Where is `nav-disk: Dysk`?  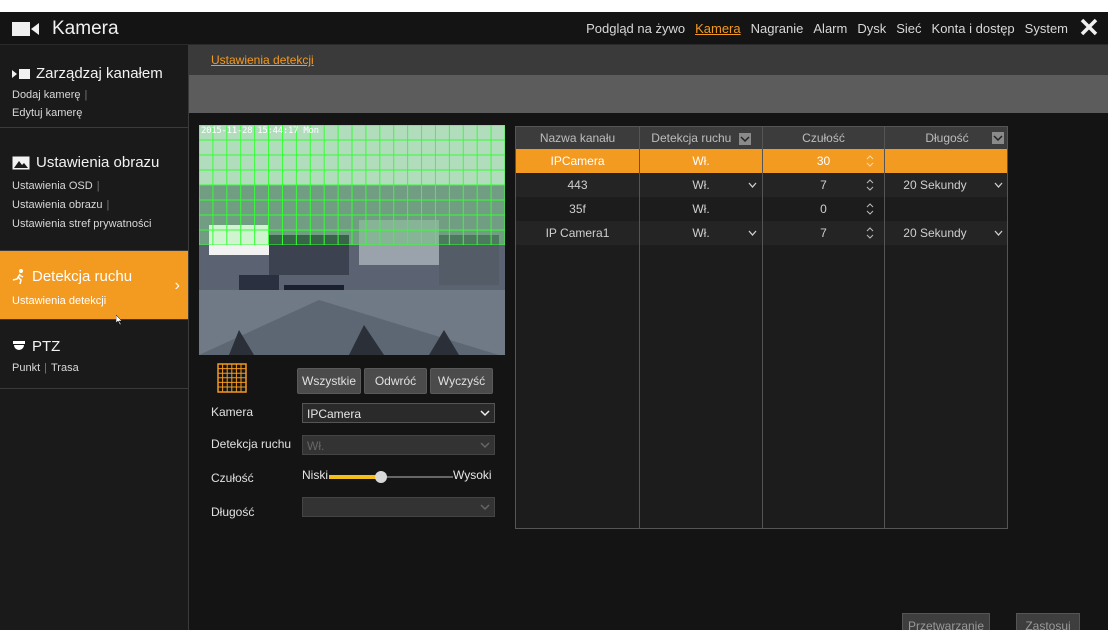 nav-disk: Dysk is located at coordinates (871, 28).